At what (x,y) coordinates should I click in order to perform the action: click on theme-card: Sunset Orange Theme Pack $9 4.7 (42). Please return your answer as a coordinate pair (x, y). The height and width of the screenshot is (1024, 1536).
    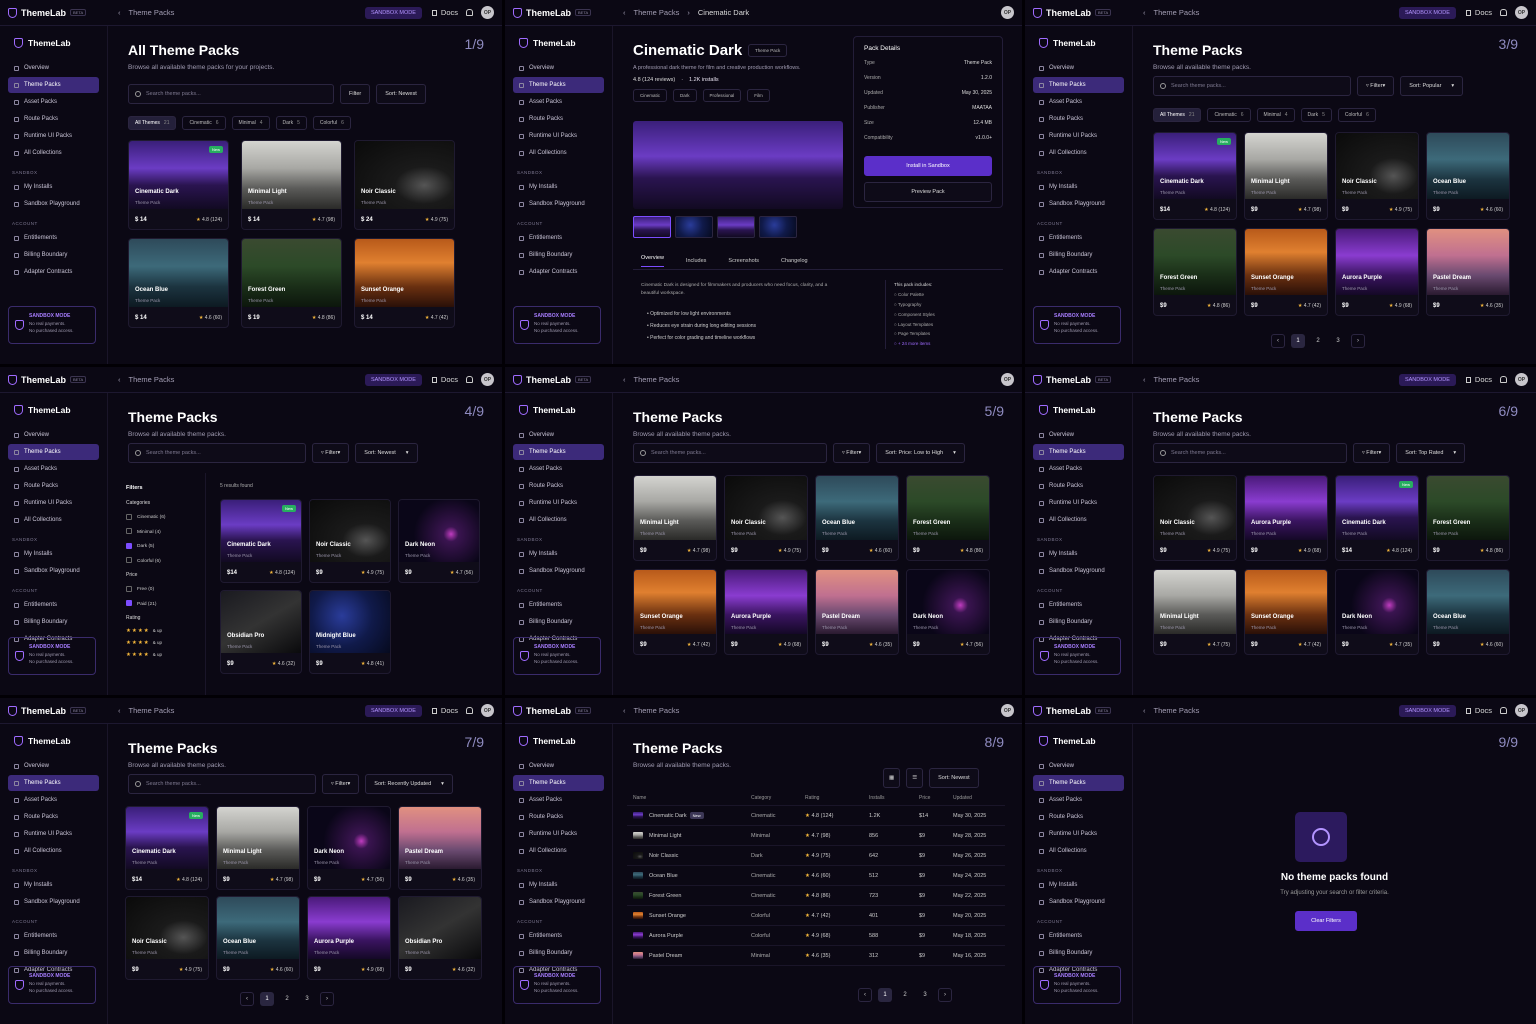
    Looking at the image, I should click on (1286, 272).